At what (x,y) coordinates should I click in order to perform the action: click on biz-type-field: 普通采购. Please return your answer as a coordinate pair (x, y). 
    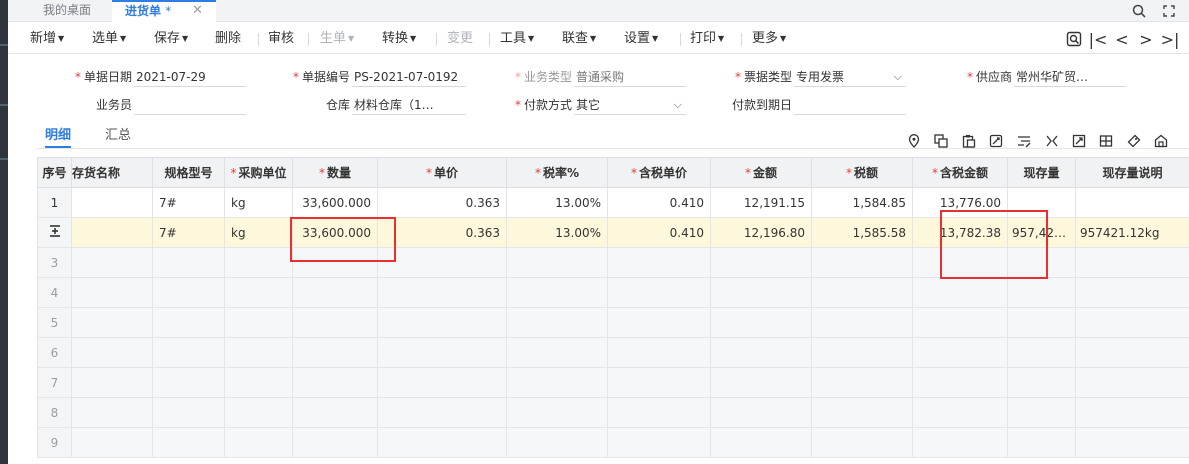
    Looking at the image, I should click on (630, 77).